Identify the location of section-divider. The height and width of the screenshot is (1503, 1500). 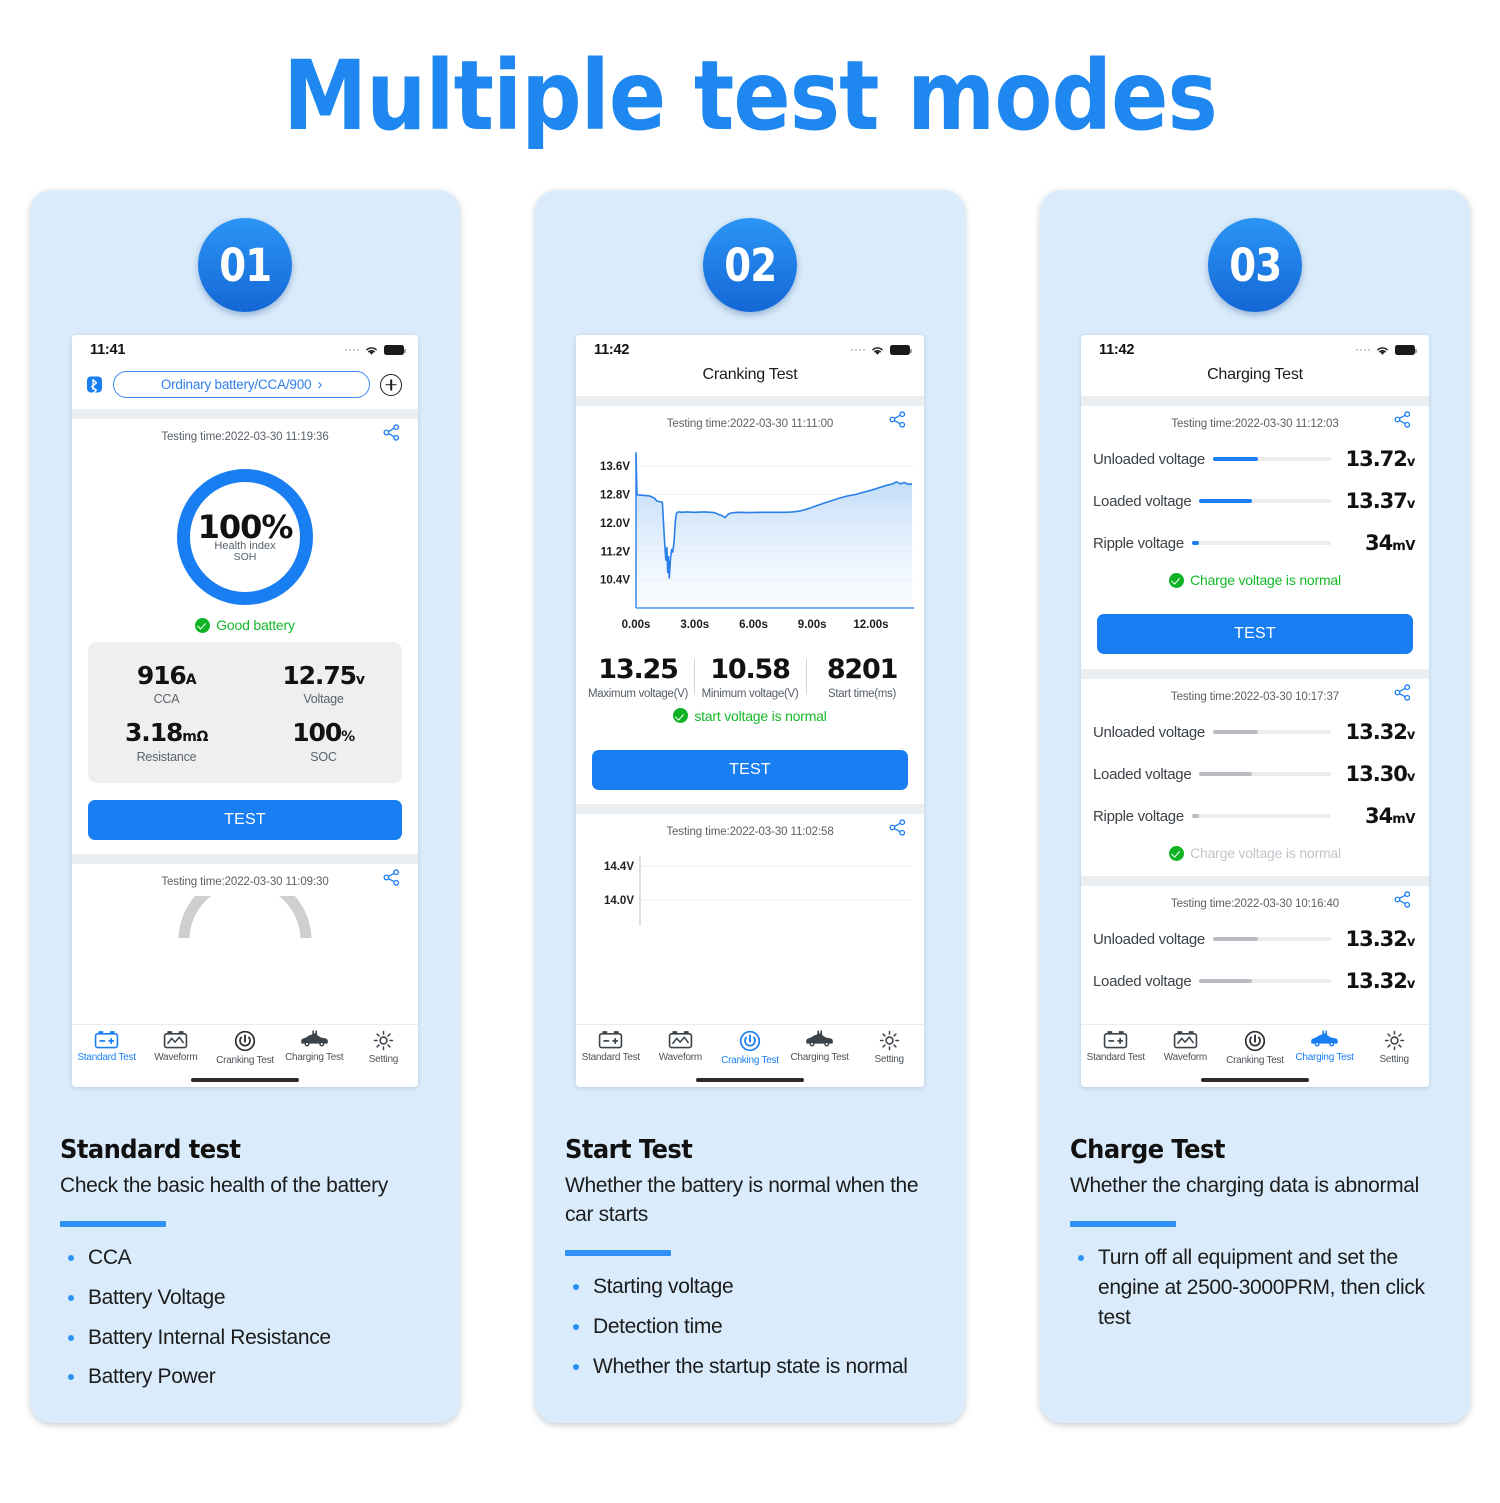
(1255, 674).